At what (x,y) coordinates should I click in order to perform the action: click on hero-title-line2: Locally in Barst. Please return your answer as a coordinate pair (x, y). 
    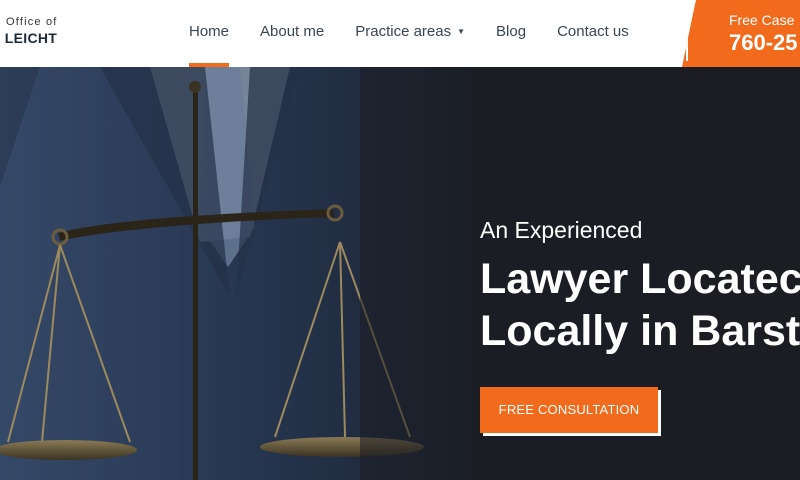
    Looking at the image, I should click on (640, 331).